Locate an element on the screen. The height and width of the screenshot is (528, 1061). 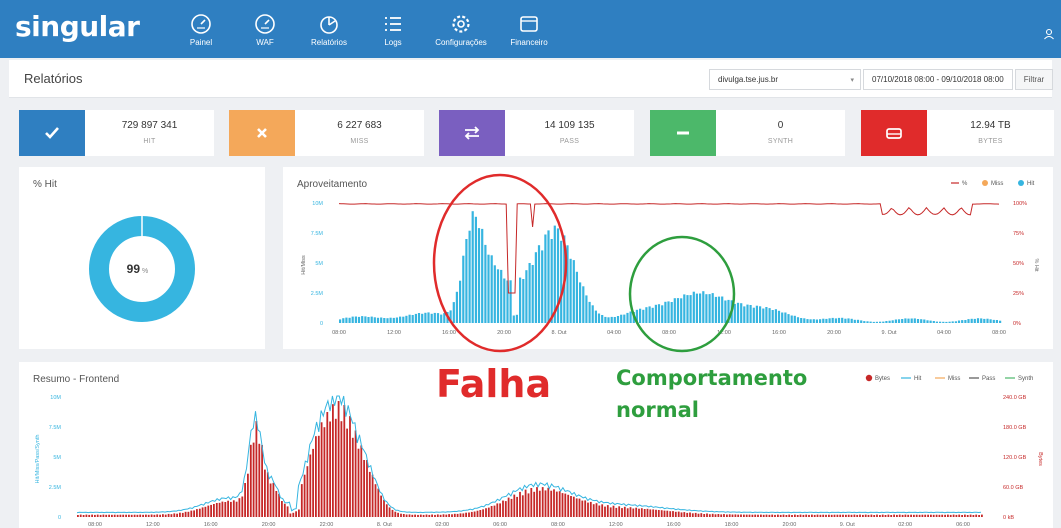
domain-select: divulga.tse.jus.br ▾ is located at coordinates (785, 79).